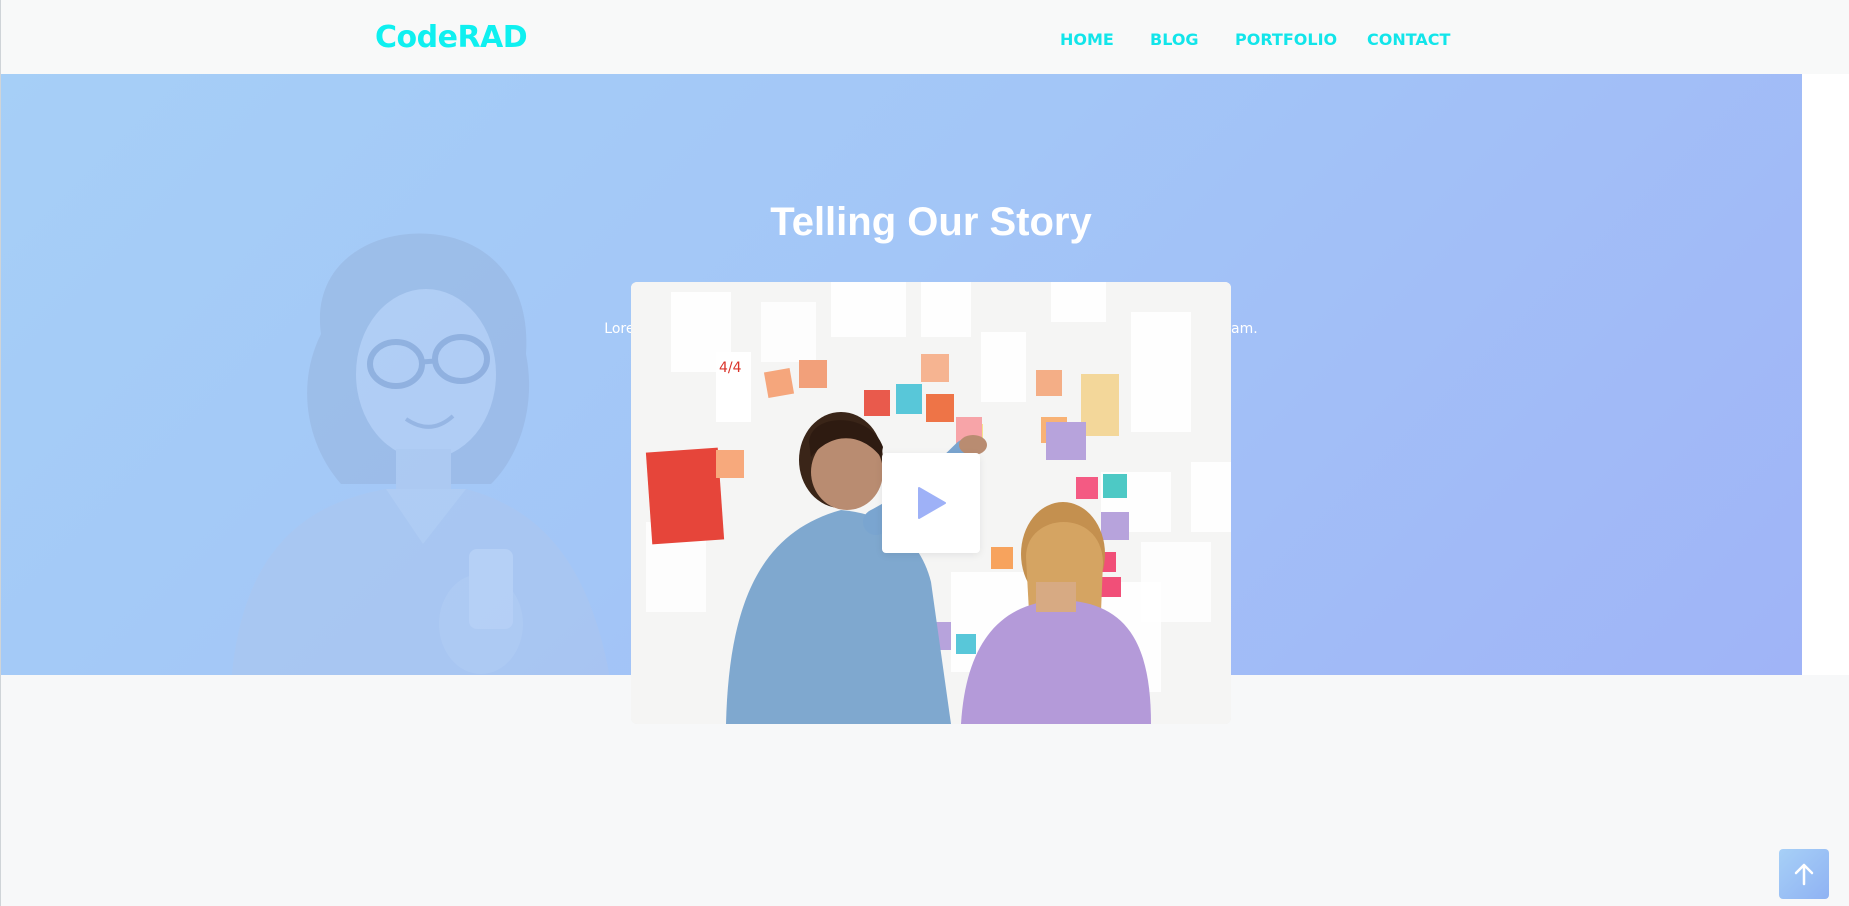 The height and width of the screenshot is (906, 1849). Describe the element at coordinates (1825, 374) in the screenshot. I see `hero-right-strip` at that location.